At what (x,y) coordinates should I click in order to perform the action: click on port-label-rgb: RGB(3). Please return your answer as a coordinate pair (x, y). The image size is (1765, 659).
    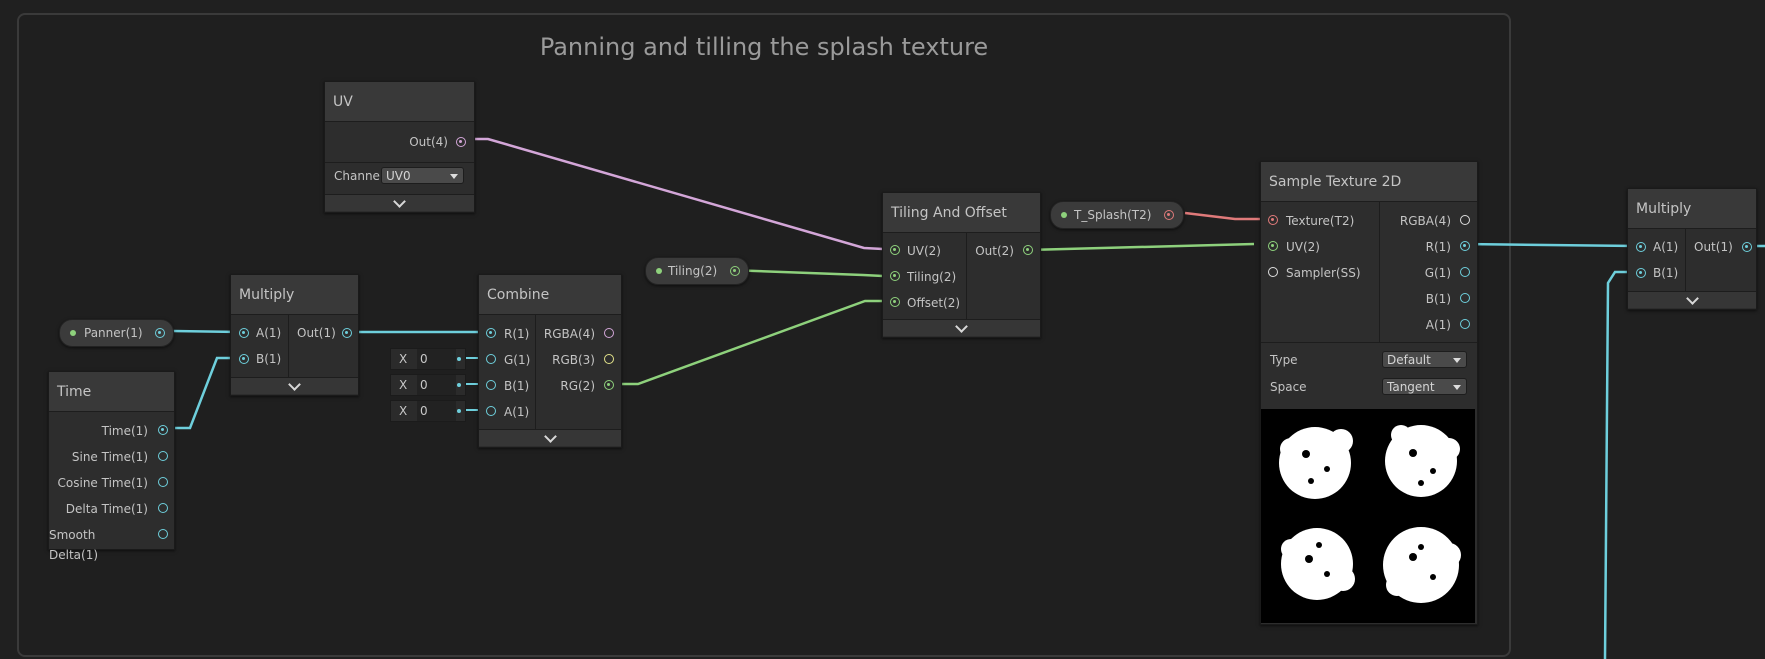
    Looking at the image, I should click on (573, 360).